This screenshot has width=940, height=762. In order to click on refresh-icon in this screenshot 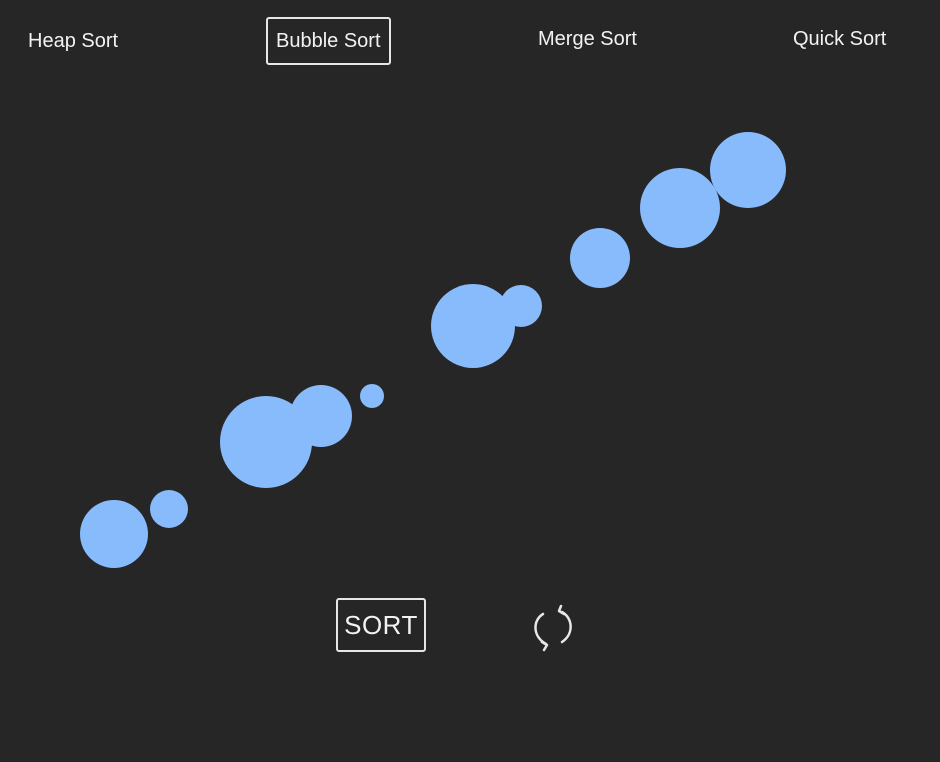, I will do `click(553, 628)`.